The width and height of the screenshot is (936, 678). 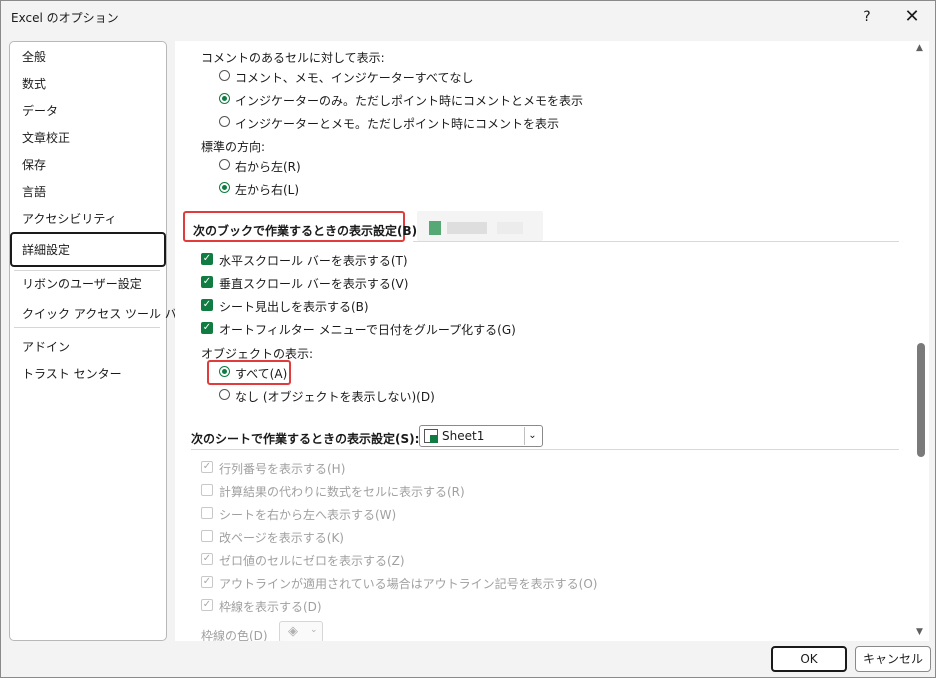 I want to click on content-scrollbar: ▲ ▼, so click(x=921, y=341).